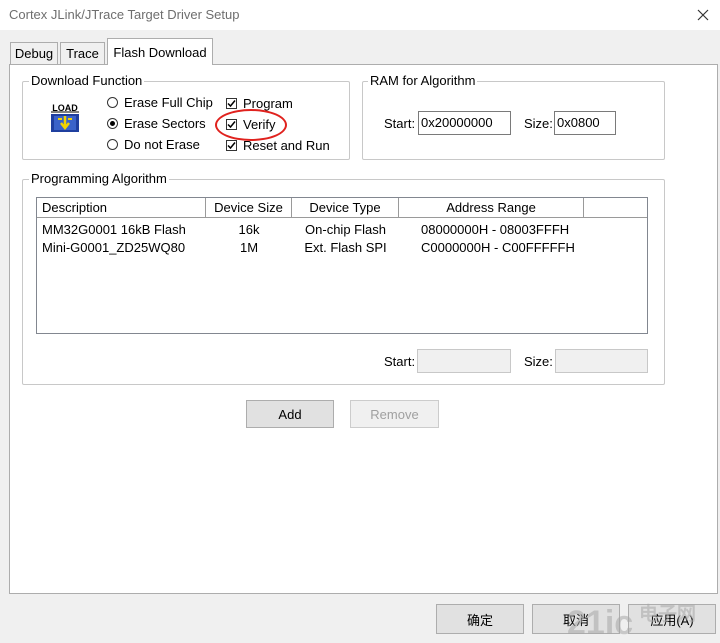 This screenshot has height=643, width=720. What do you see at coordinates (87, 80) in the screenshot?
I see `download-function-label: Download Function` at bounding box center [87, 80].